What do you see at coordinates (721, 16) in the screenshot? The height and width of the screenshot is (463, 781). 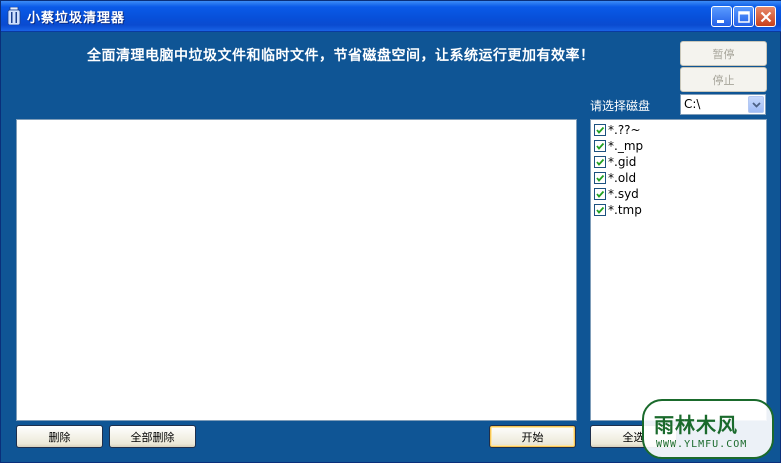 I see `minimize-button` at bounding box center [721, 16].